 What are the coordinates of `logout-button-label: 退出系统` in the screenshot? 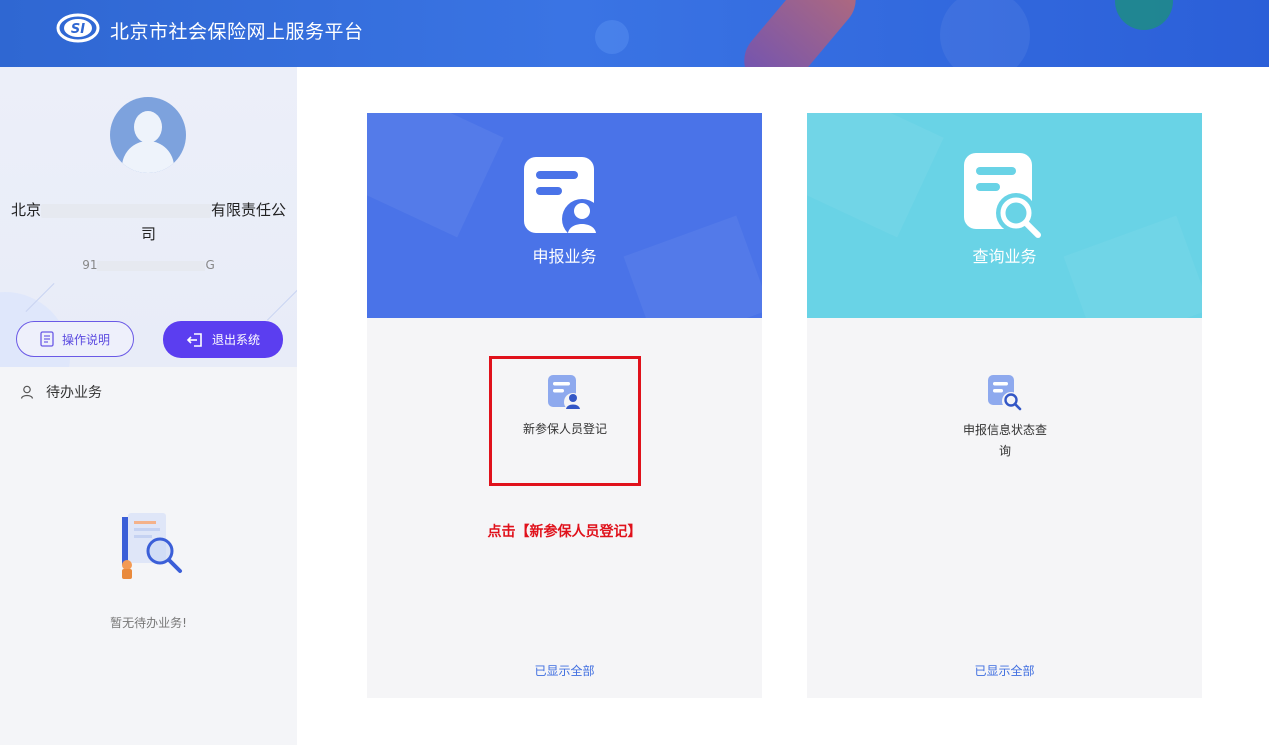 It's located at (235, 340).